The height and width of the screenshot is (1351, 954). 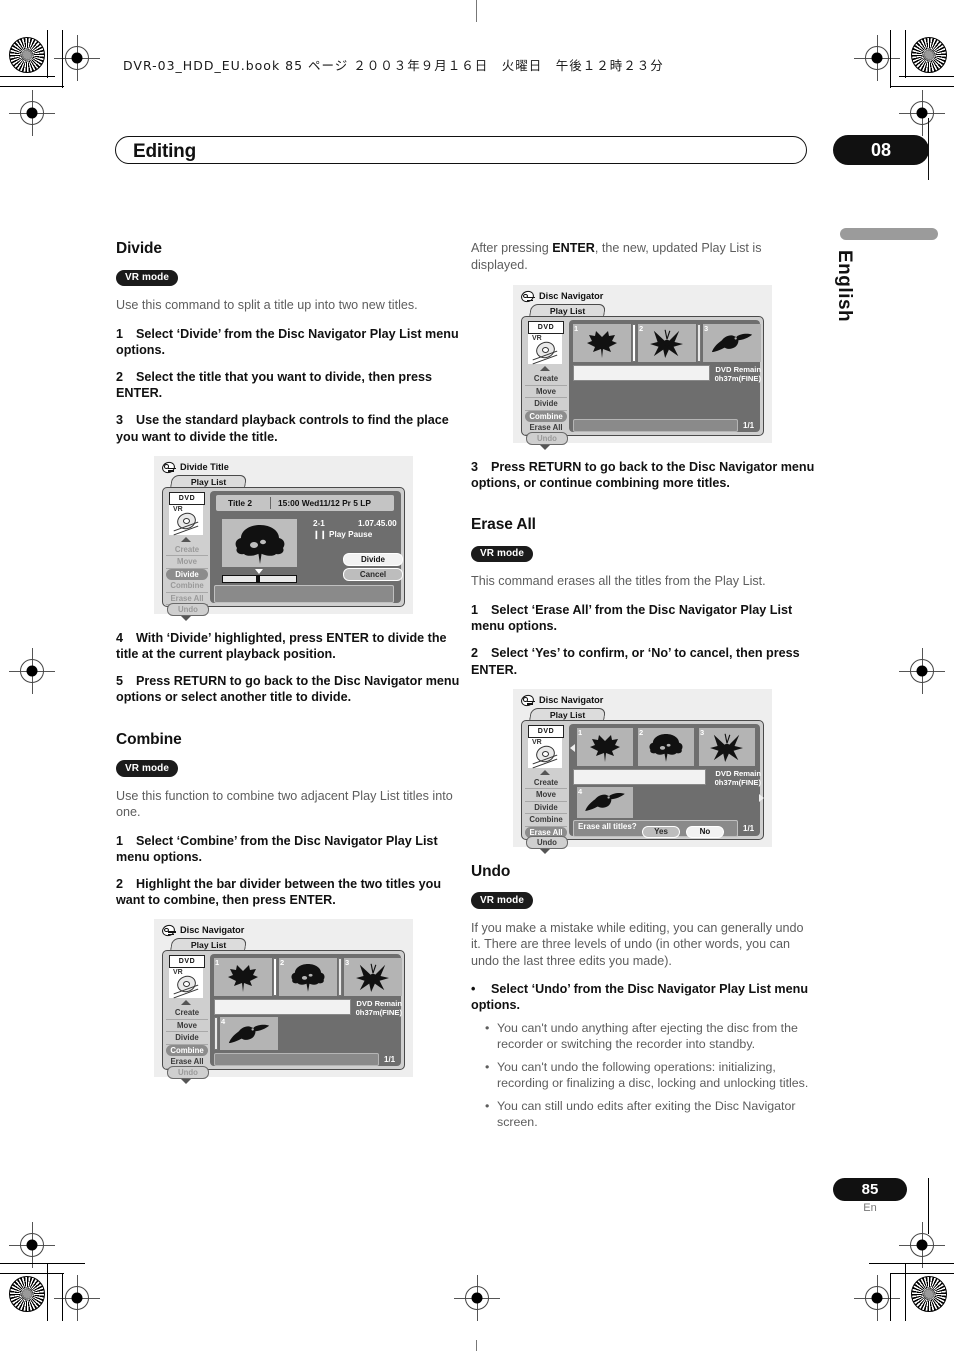 I want to click on crop-line-bottom-left-h, so click(x=42, y=1264).